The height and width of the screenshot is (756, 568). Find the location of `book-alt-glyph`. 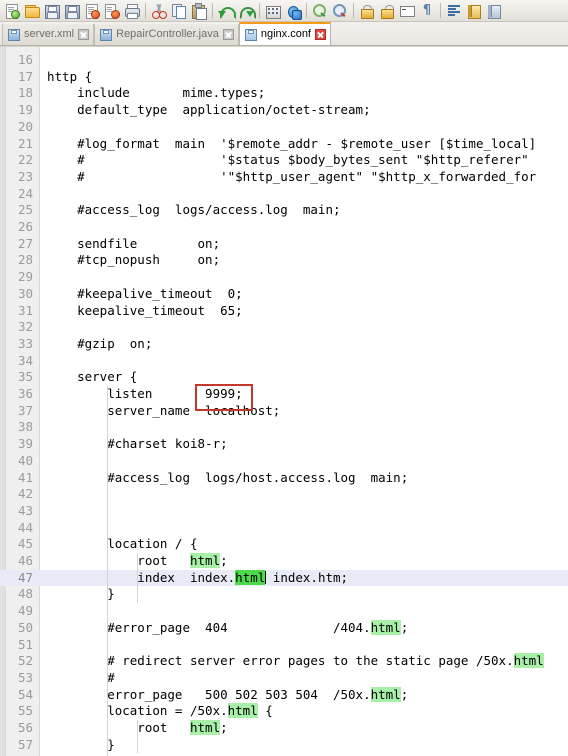

book-alt-glyph is located at coordinates (494, 11).